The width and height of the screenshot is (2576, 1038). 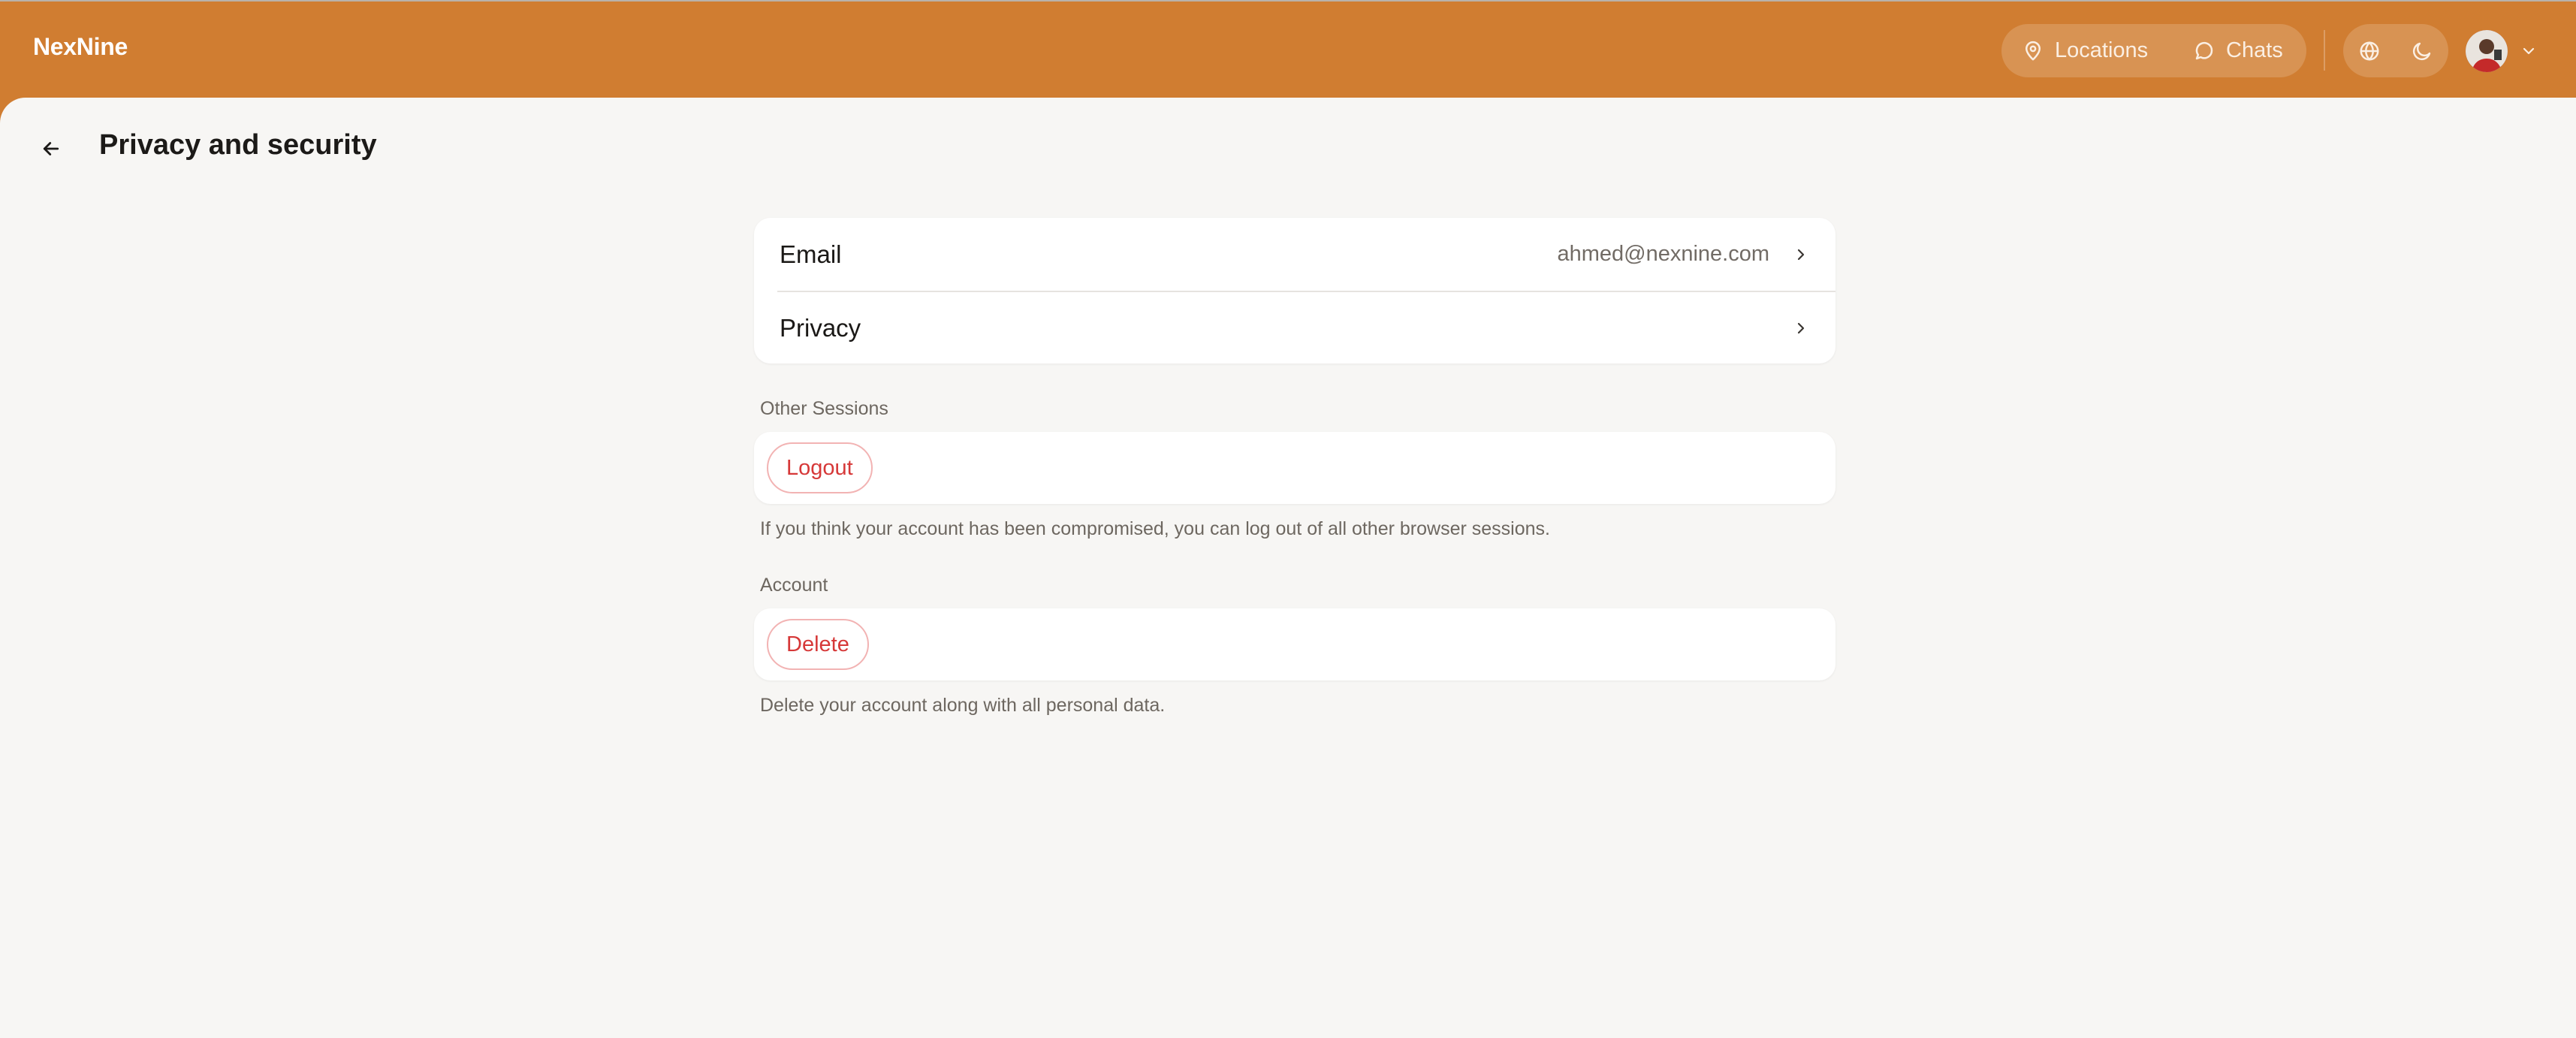 What do you see at coordinates (820, 467) in the screenshot?
I see `logout-button: Logout` at bounding box center [820, 467].